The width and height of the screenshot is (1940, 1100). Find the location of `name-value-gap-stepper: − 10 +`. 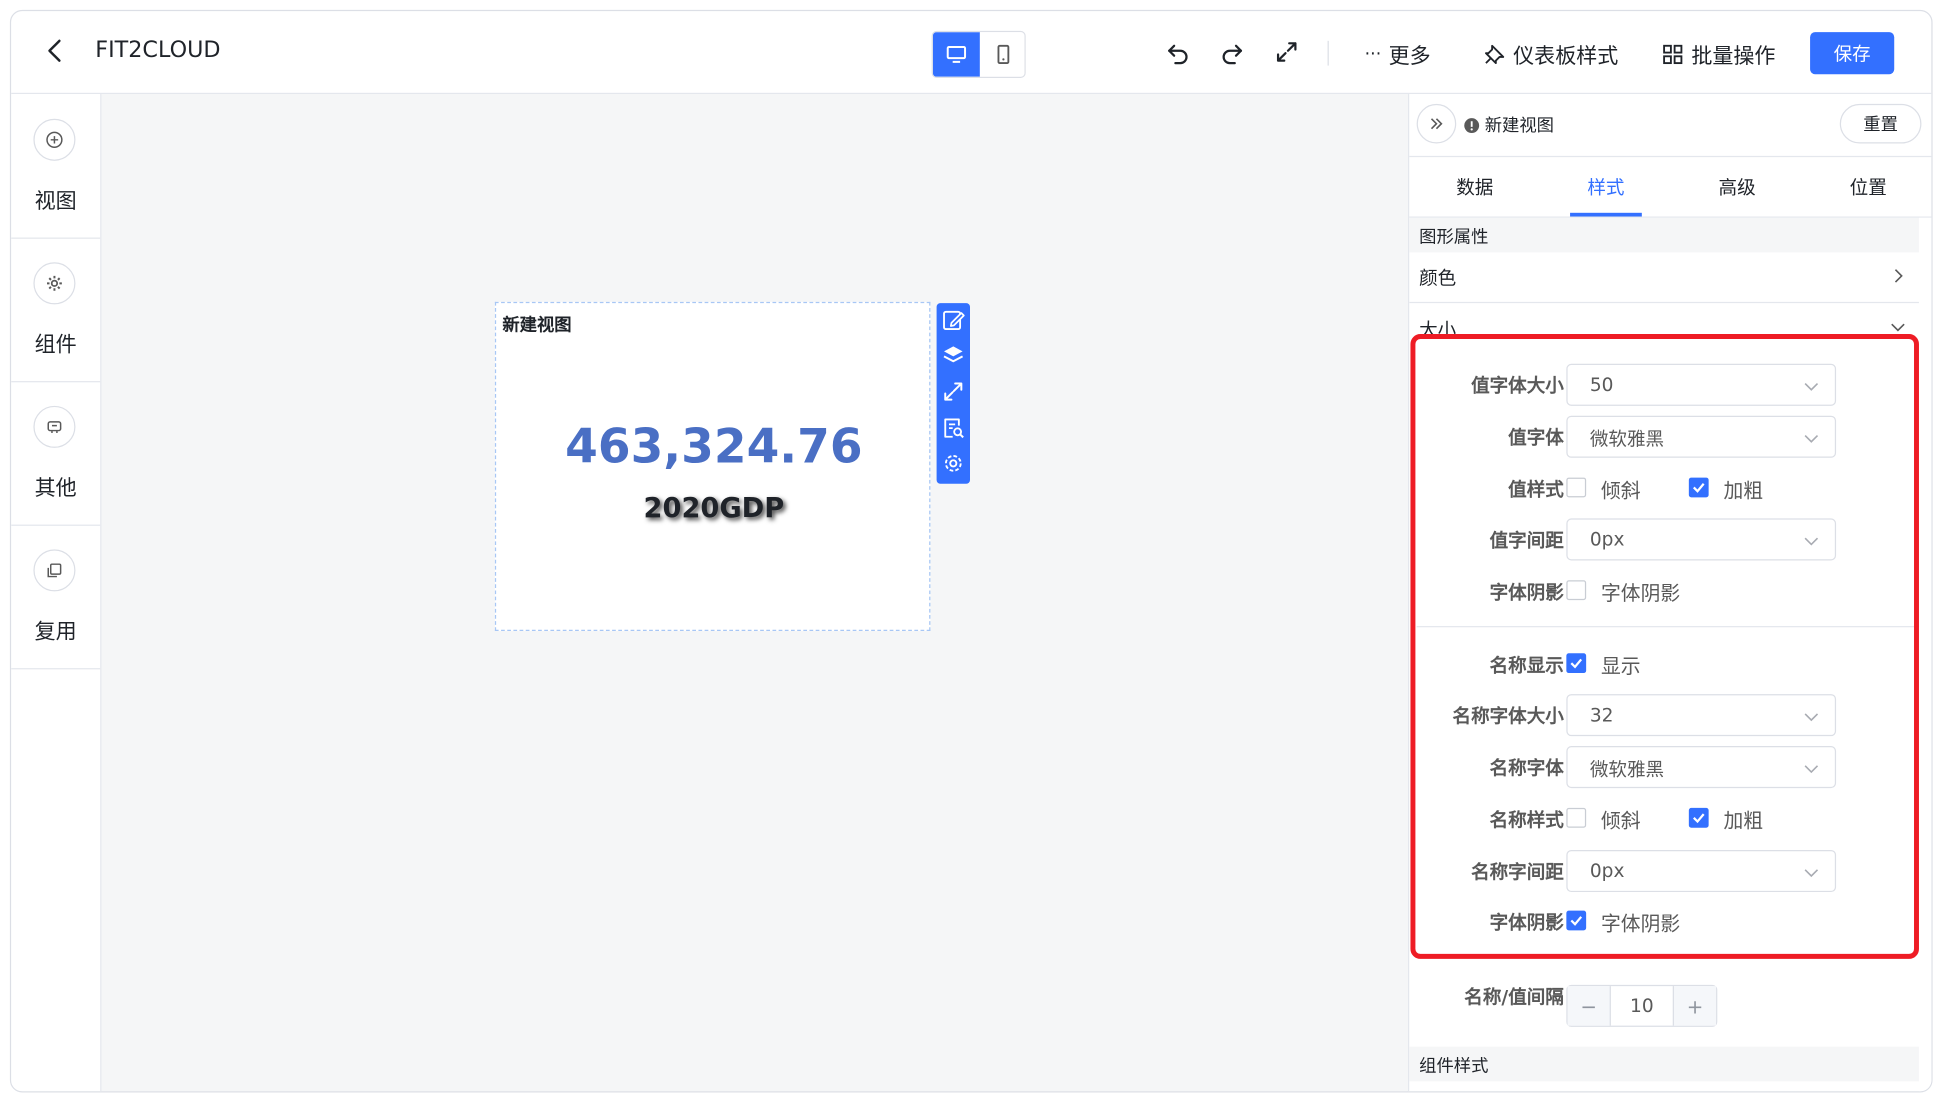

name-value-gap-stepper: − 10 + is located at coordinates (1642, 1005).